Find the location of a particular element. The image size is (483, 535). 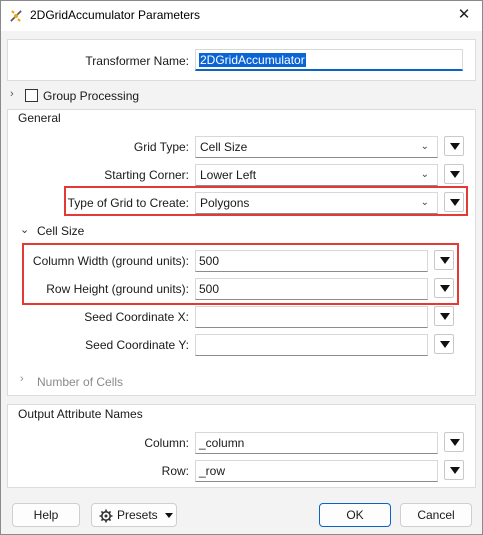

highlight-box-cell-size is located at coordinates (240, 274).